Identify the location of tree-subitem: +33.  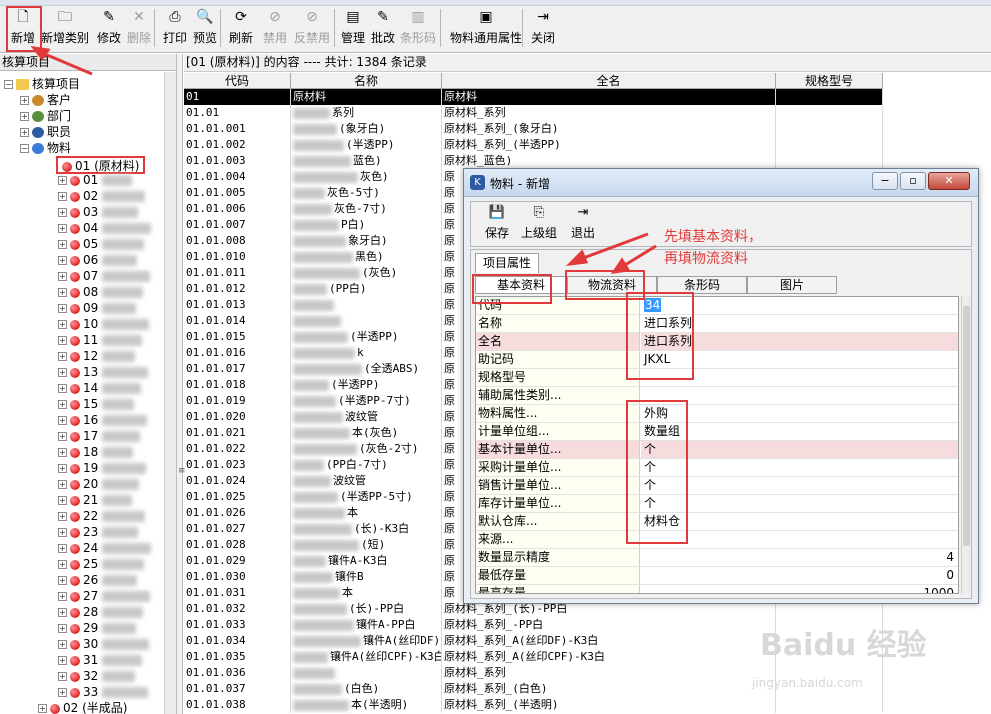
(103, 692).